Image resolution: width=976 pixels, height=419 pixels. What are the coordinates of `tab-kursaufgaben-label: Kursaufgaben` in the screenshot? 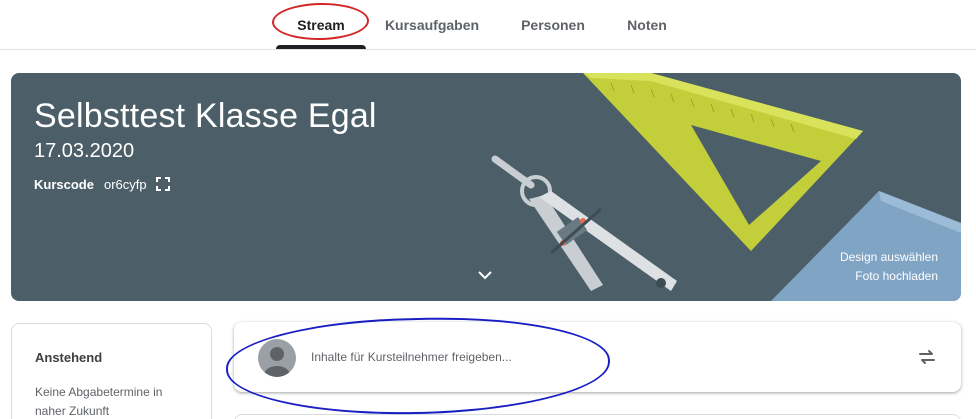 It's located at (432, 24).